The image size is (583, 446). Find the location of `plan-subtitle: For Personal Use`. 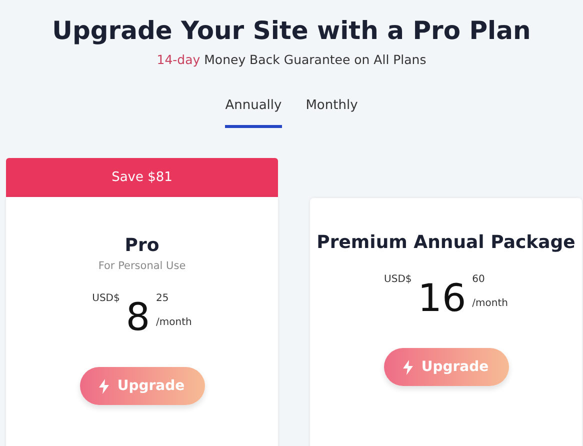

plan-subtitle: For Personal Use is located at coordinates (142, 266).